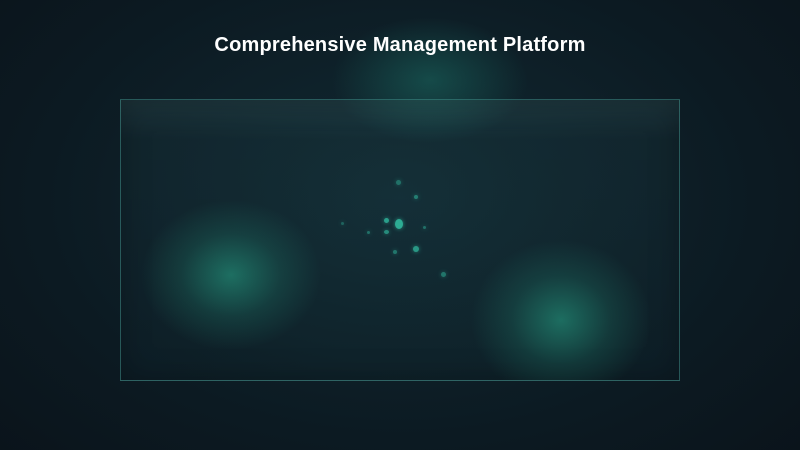 The height and width of the screenshot is (450, 800). I want to click on page-title: Comprehensive Management Platform, so click(400, 45).